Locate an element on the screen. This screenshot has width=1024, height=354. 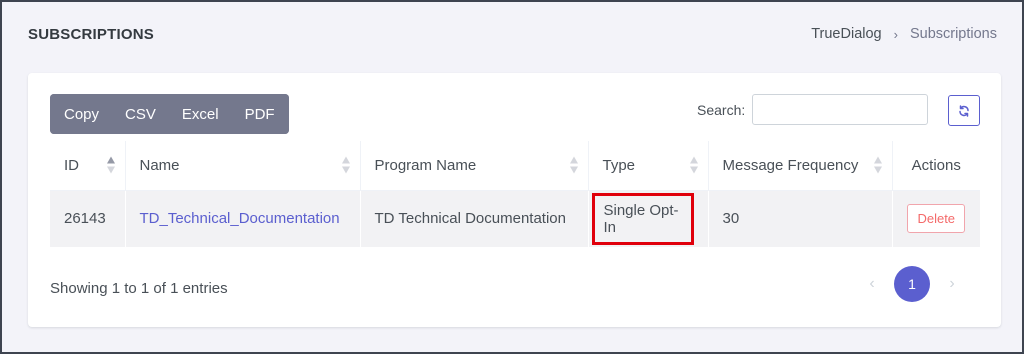
table-info: Showing 1 to 1 of 1 entries is located at coordinates (139, 288).